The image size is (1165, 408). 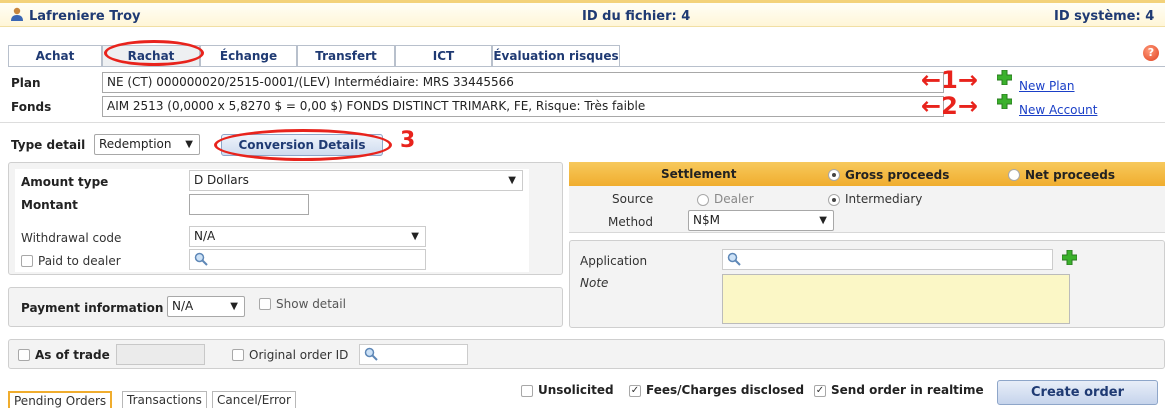 I want to click on create-order-button: Create order, so click(x=1077, y=392).